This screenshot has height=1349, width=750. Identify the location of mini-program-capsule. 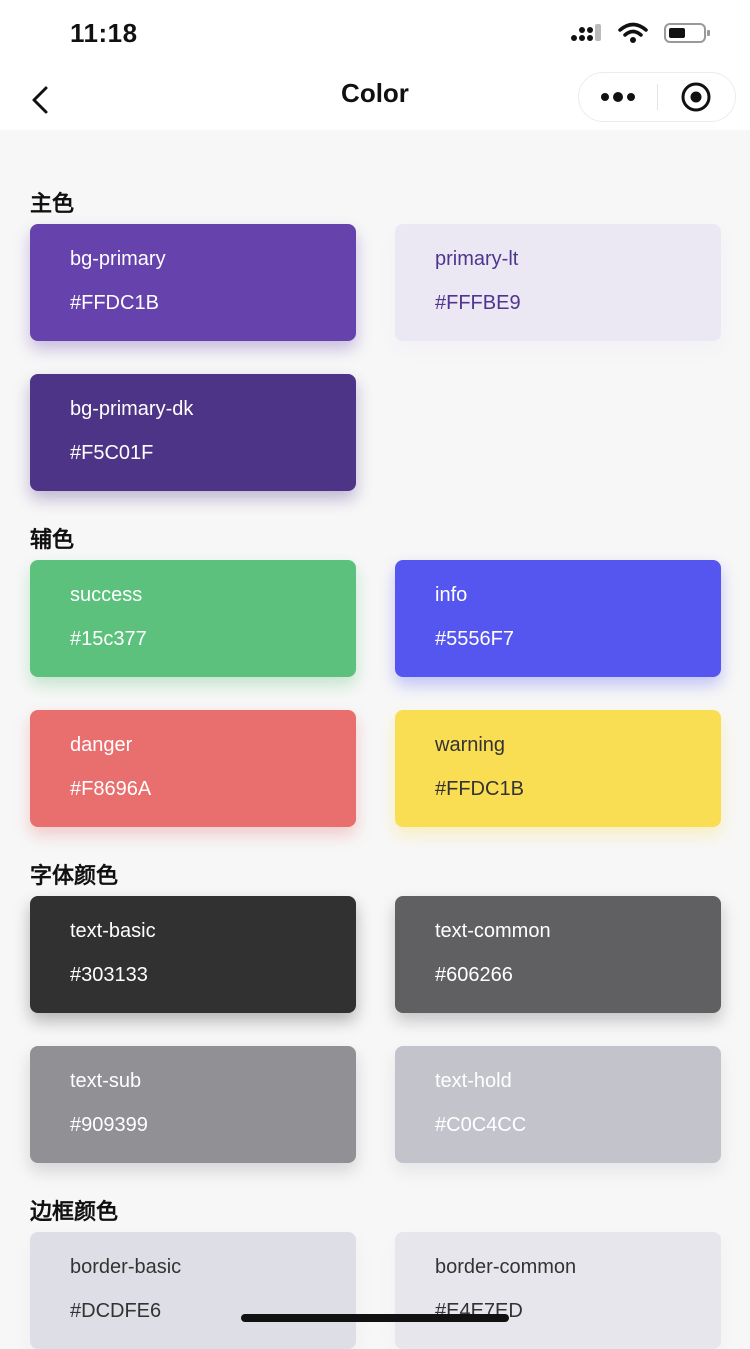
(657, 97).